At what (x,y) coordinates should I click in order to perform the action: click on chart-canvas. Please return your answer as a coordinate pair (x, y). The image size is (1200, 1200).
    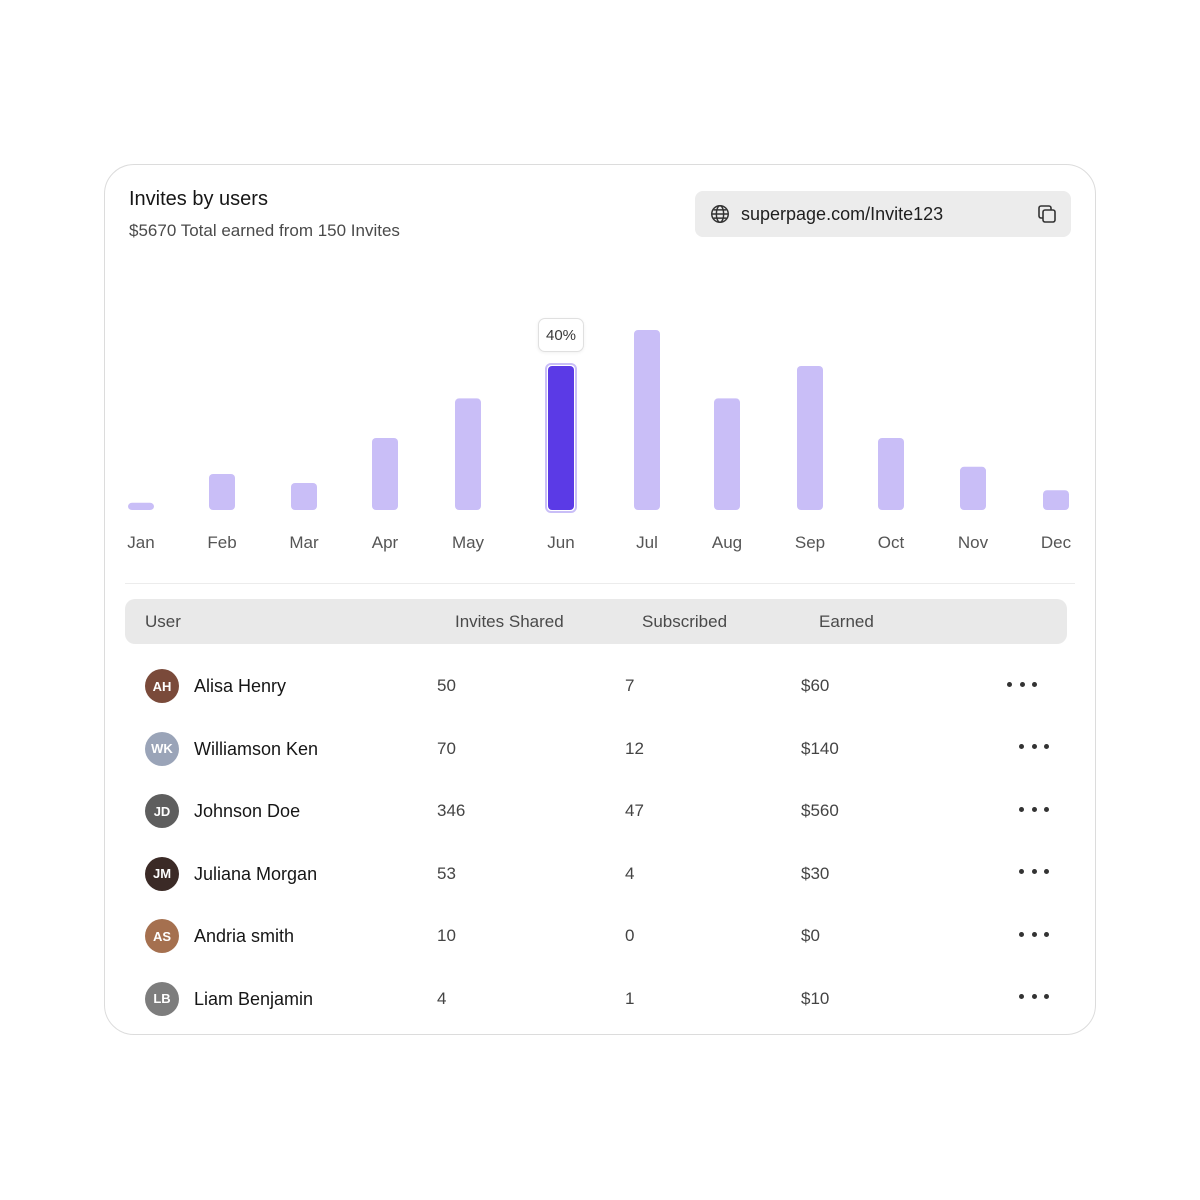
    Looking at the image, I should click on (598, 421).